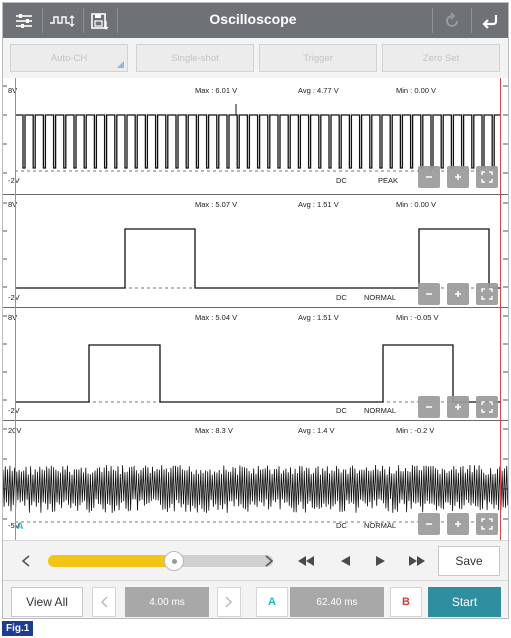  Describe the element at coordinates (464, 602) in the screenshot. I see `start-button: Start` at that location.